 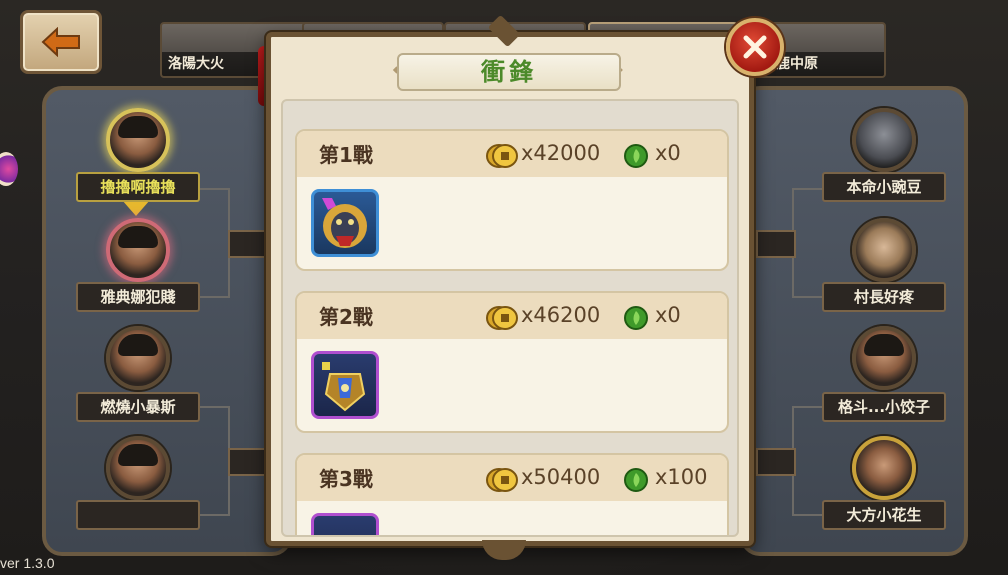 What do you see at coordinates (512, 494) in the screenshot?
I see `battle-card: 第3戰 x50400 x100` at bounding box center [512, 494].